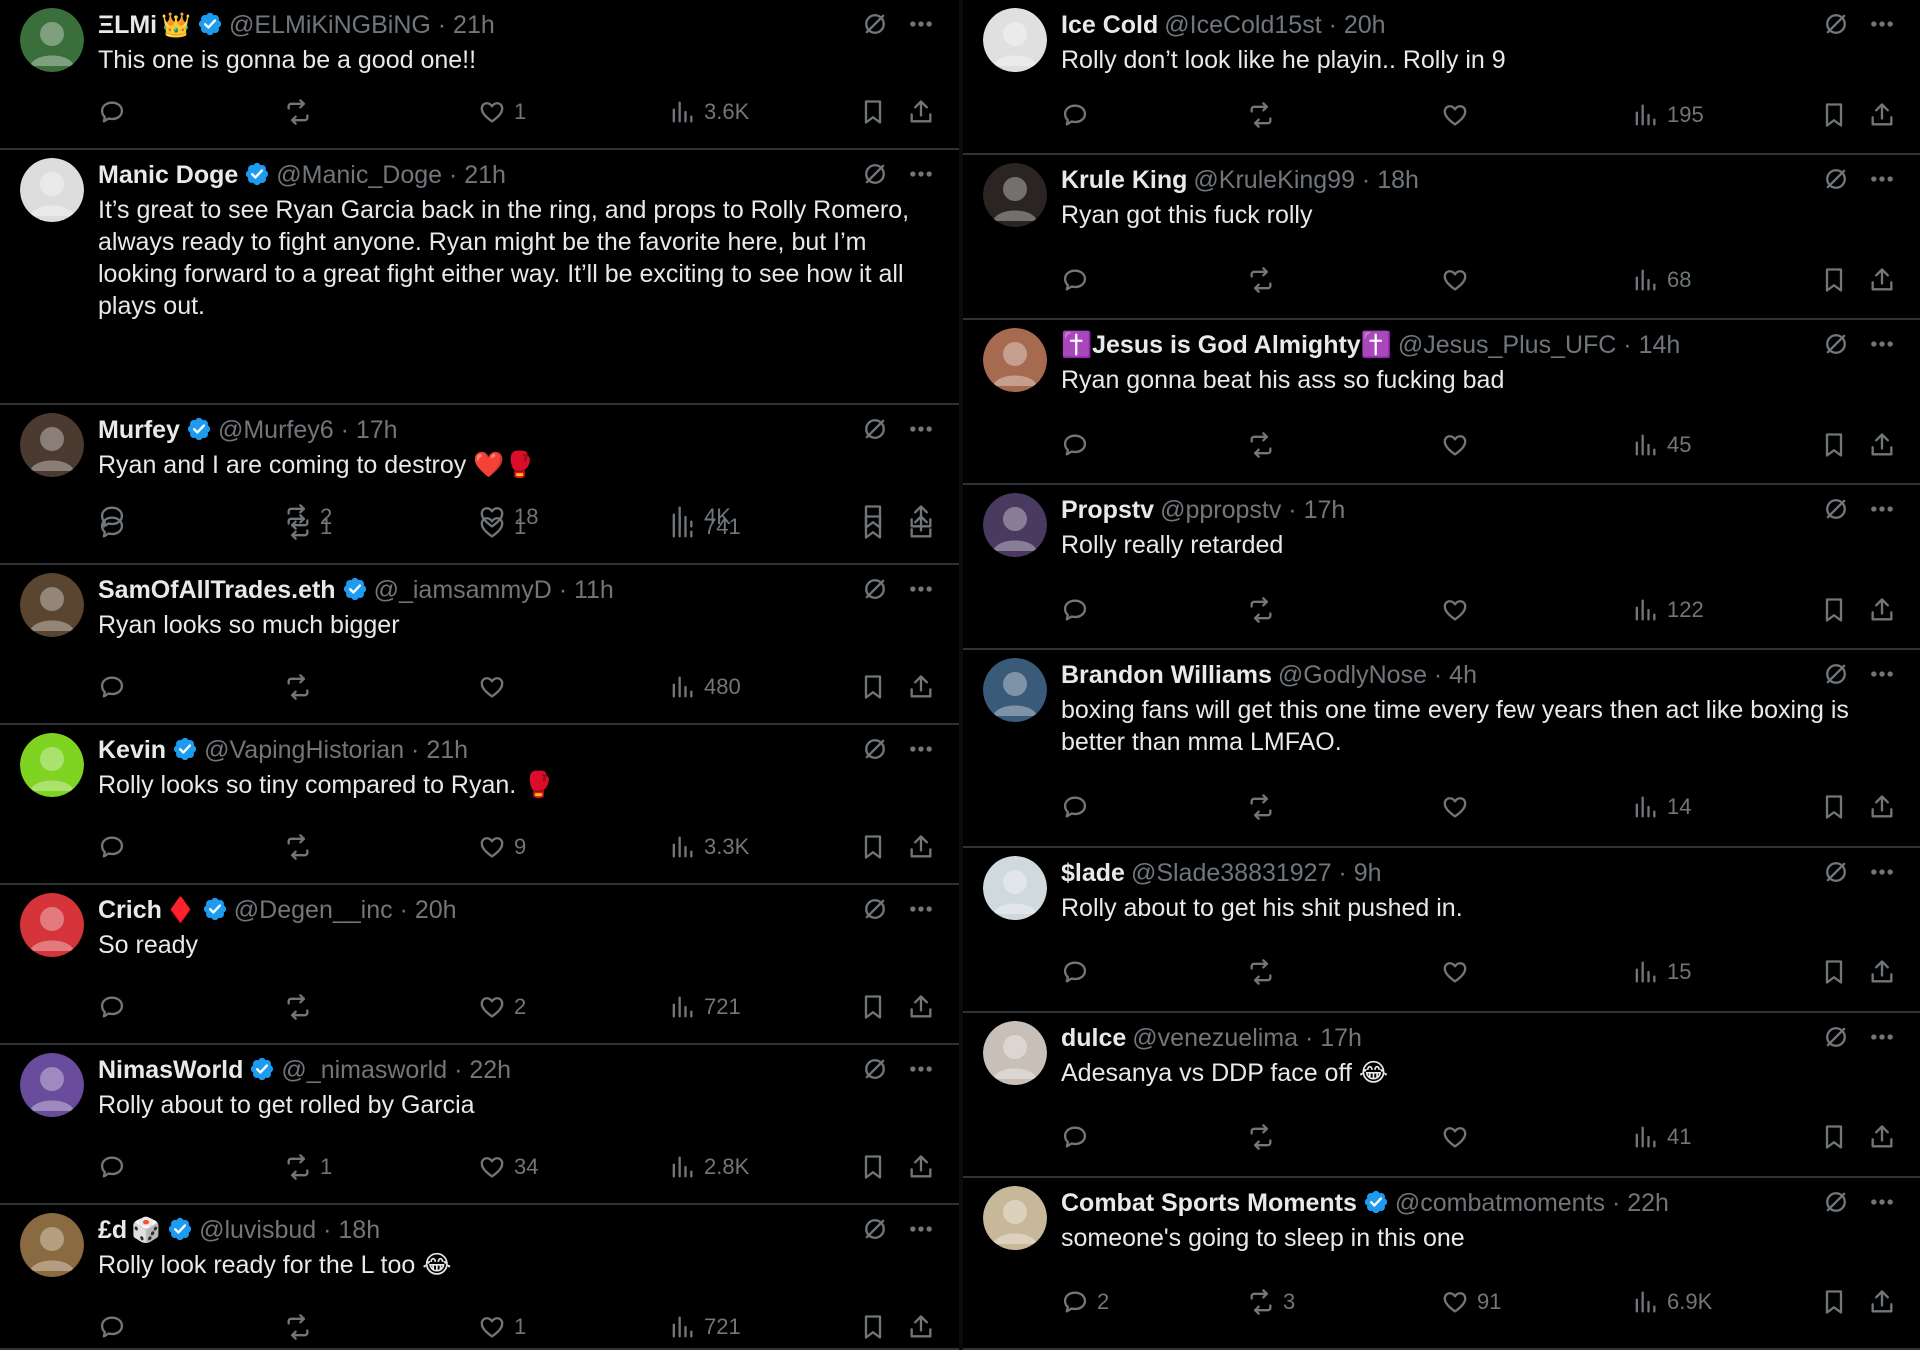 The height and width of the screenshot is (1350, 1920). Describe the element at coordinates (170, 1070) in the screenshot. I see `display-name: NimasWorld` at that location.